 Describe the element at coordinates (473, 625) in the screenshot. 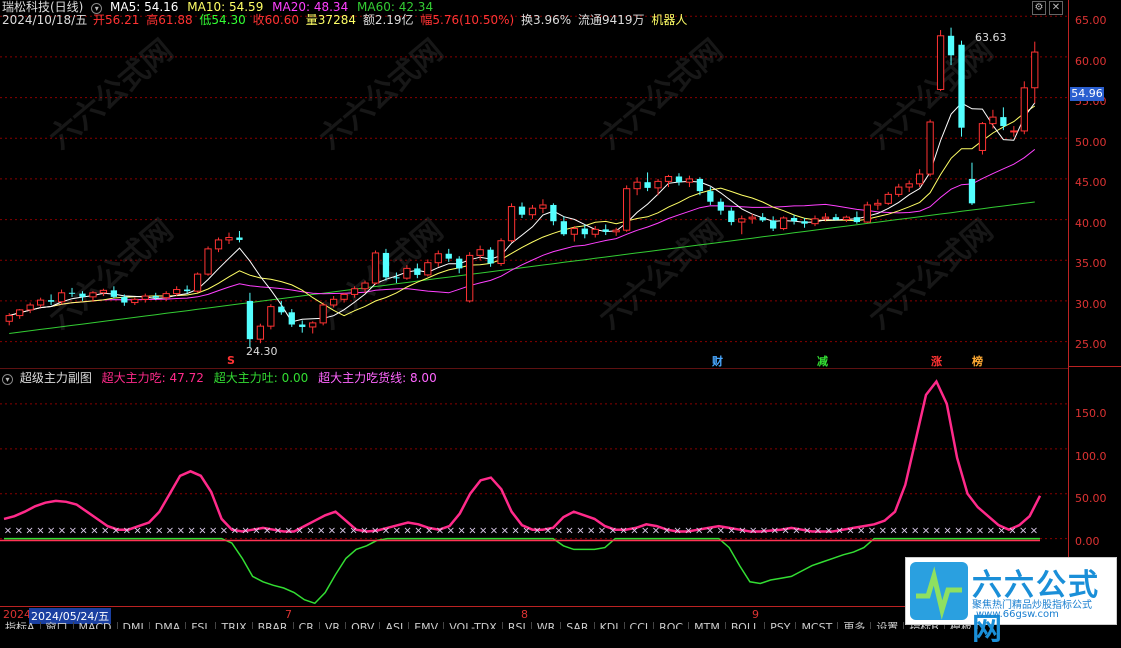

I see `indicator-tab: VOL-TDX` at that location.